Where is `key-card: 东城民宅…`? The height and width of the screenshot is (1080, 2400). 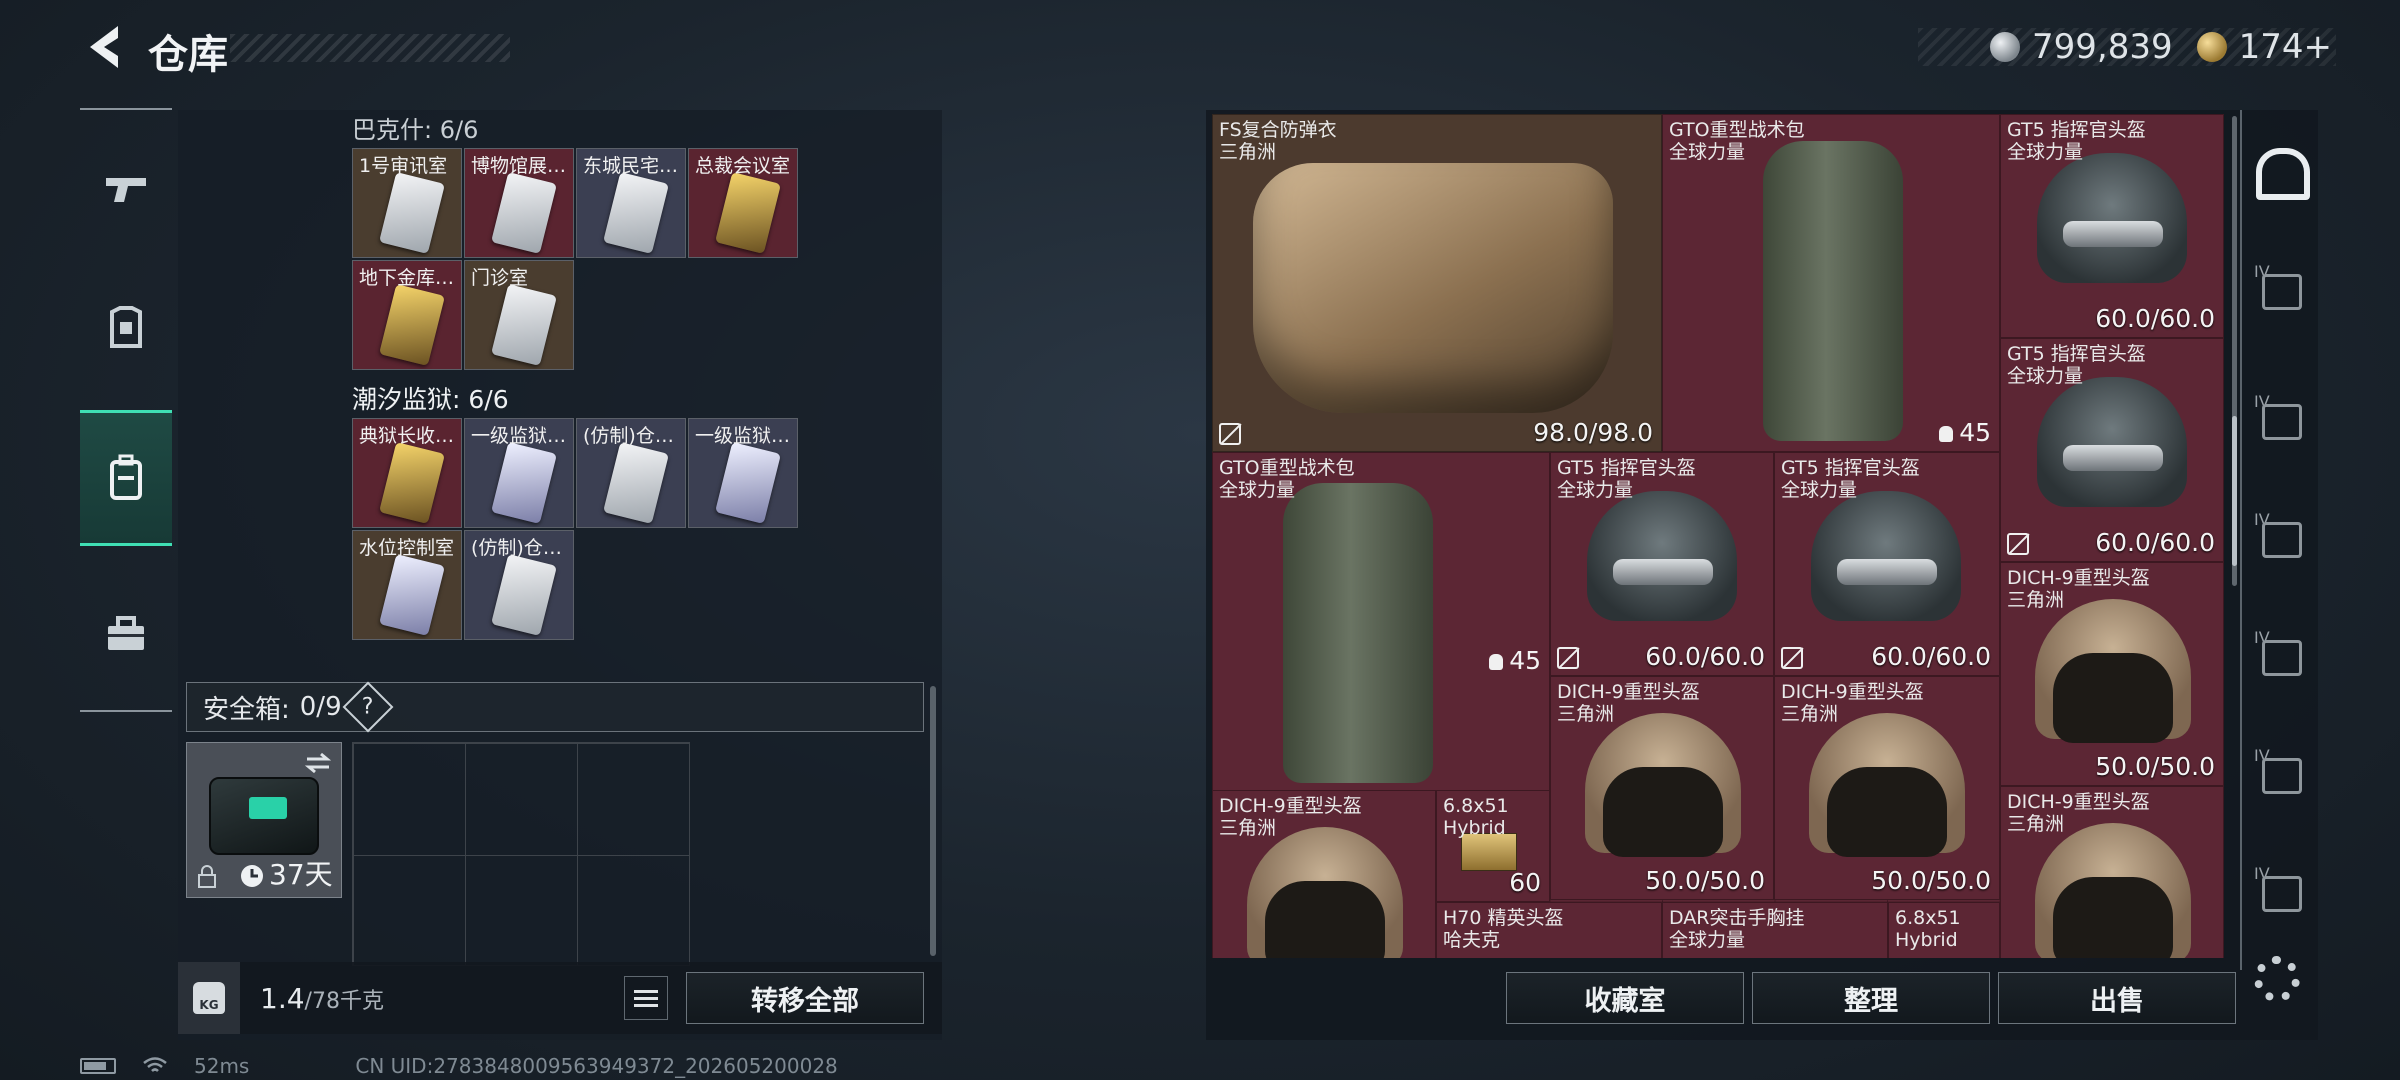 key-card: 东城民宅… is located at coordinates (631, 203).